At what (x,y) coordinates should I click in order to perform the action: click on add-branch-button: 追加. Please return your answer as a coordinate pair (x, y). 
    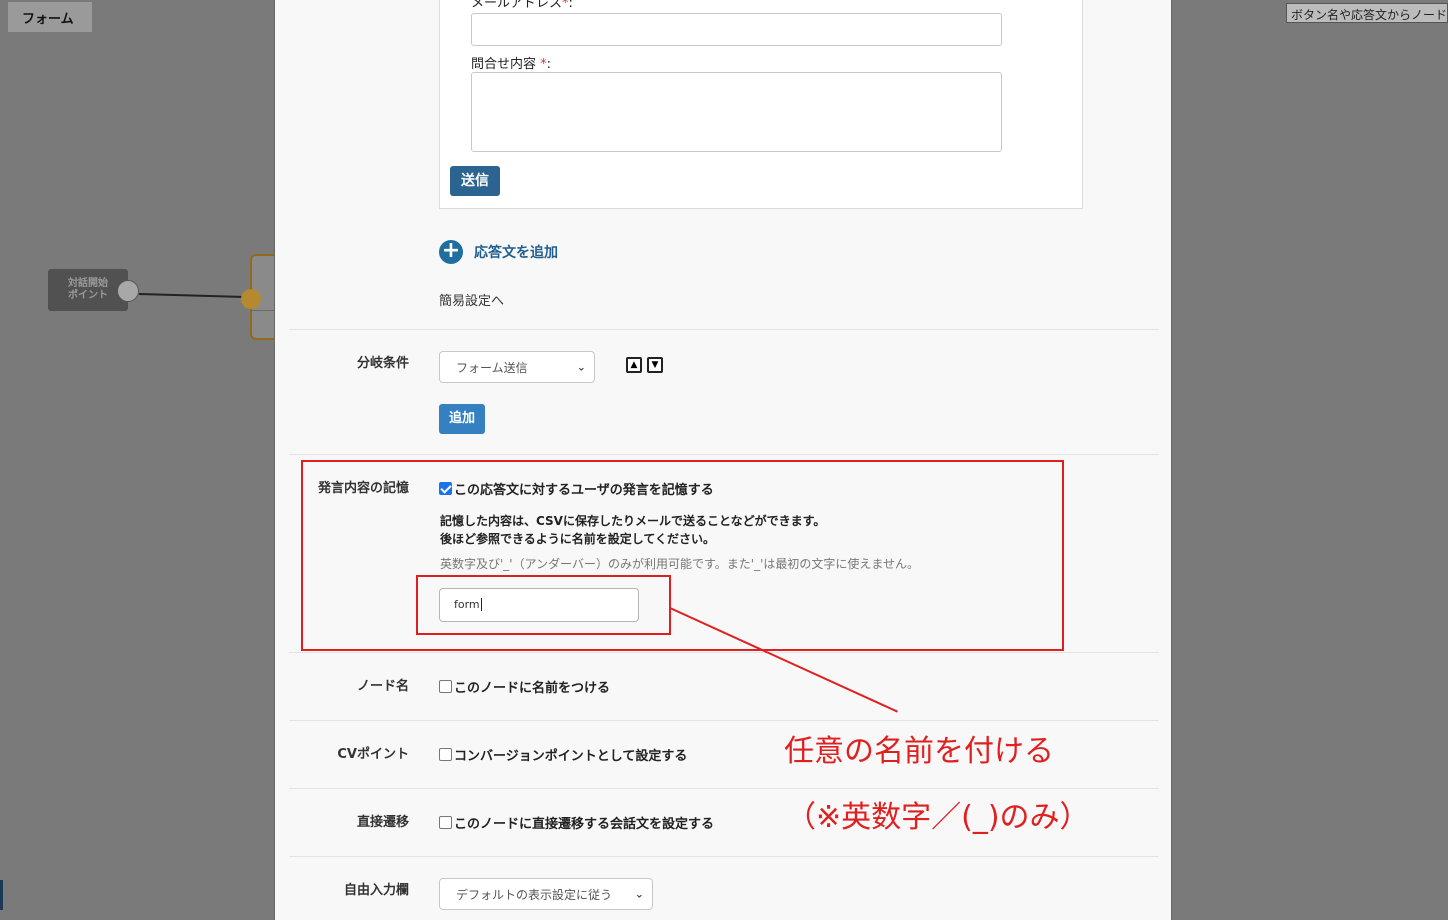
    Looking at the image, I should click on (462, 419).